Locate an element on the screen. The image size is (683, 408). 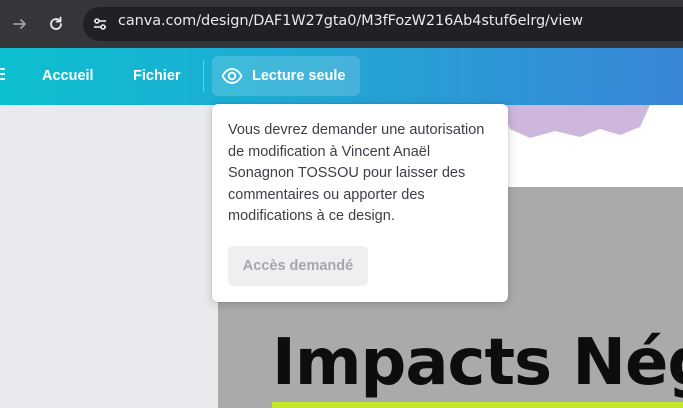
design-headline: Impacts Nég is located at coordinates (477, 363).